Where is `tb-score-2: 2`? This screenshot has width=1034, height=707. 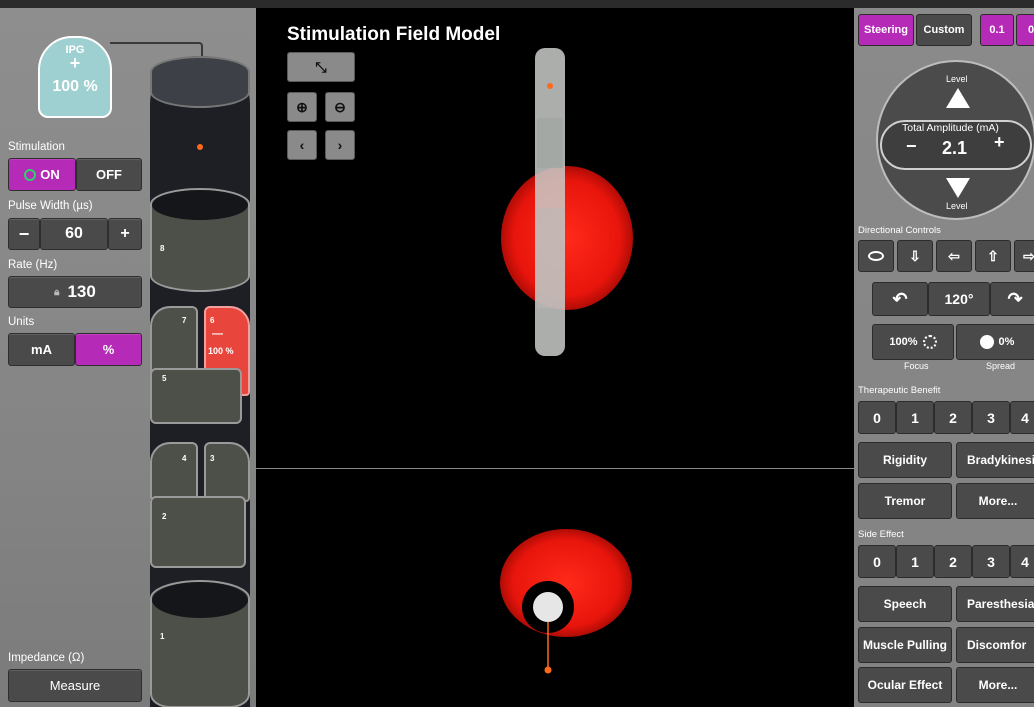 tb-score-2: 2 is located at coordinates (953, 417).